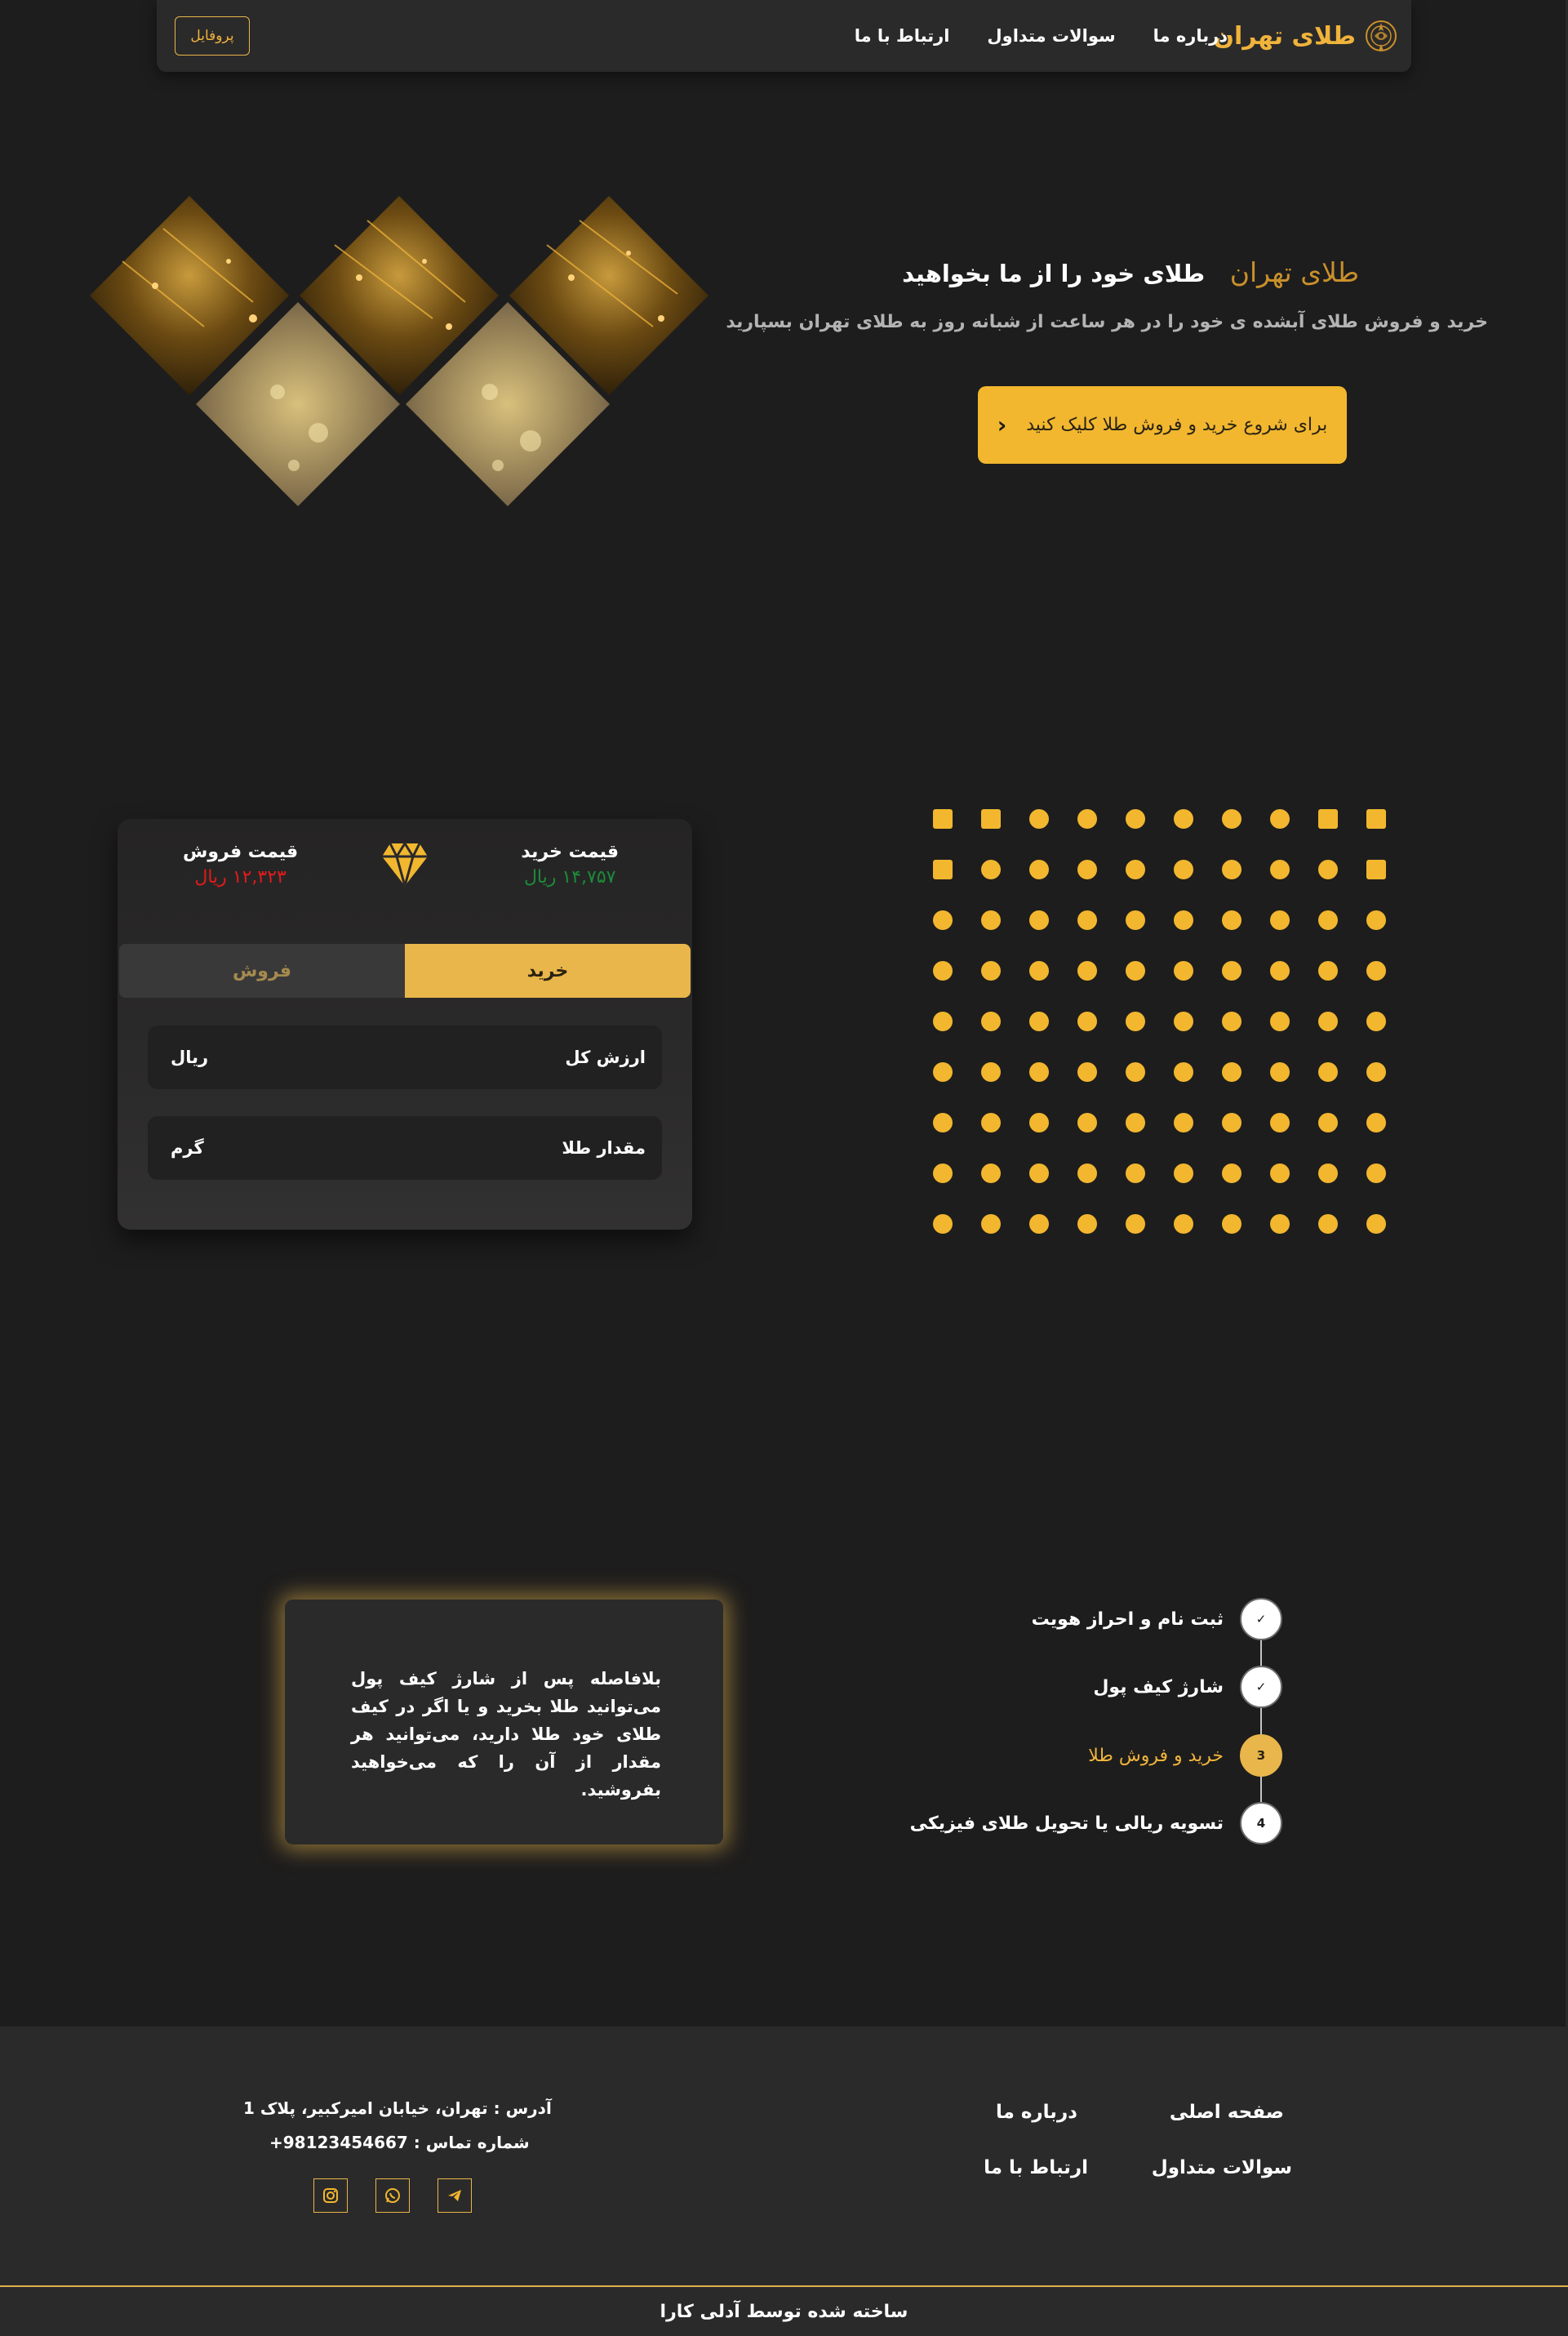 The width and height of the screenshot is (1568, 2336). I want to click on tab-buy: خرید, so click(548, 971).